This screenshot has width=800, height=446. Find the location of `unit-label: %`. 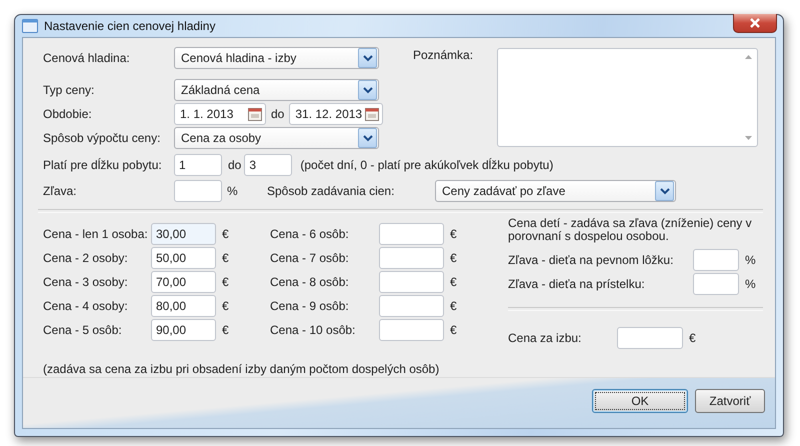

unit-label: % is located at coordinates (233, 191).